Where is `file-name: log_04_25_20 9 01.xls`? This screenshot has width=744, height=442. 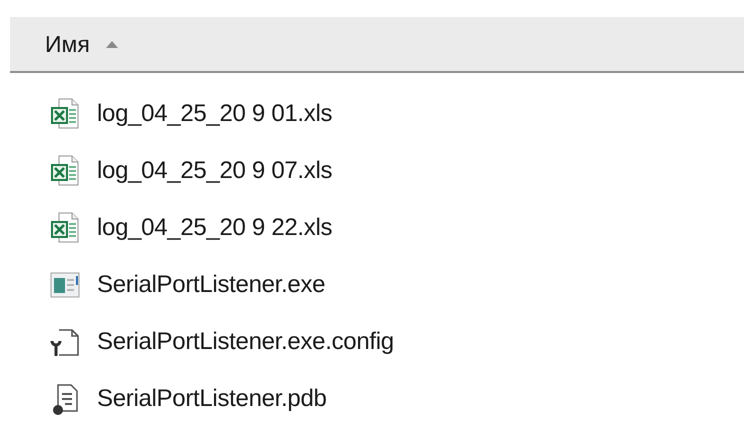
file-name: log_04_25_20 9 01.xls is located at coordinates (214, 114).